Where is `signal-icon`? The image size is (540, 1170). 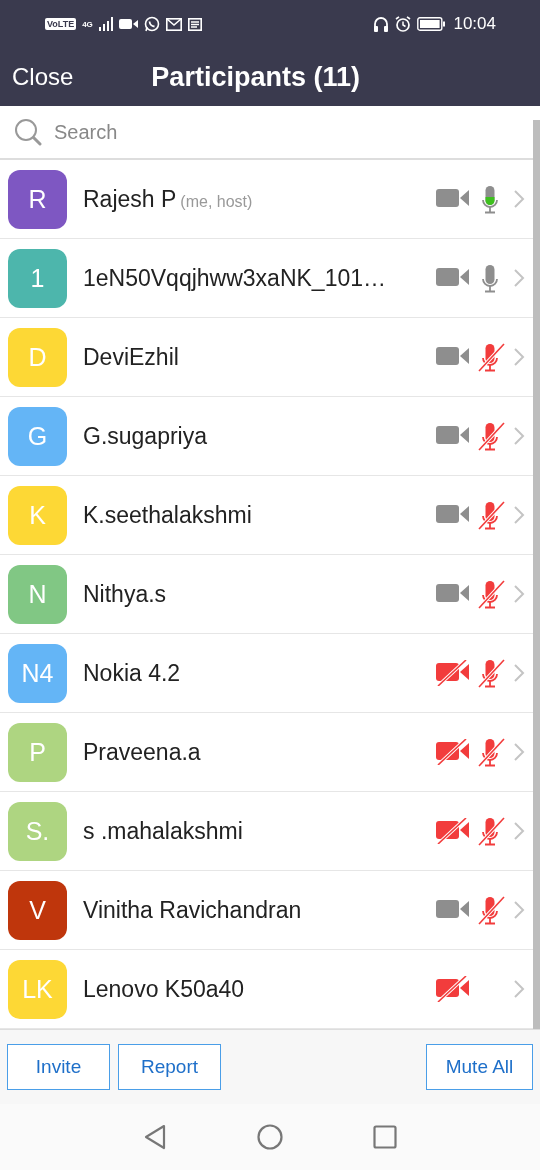
signal-icon is located at coordinates (105, 24).